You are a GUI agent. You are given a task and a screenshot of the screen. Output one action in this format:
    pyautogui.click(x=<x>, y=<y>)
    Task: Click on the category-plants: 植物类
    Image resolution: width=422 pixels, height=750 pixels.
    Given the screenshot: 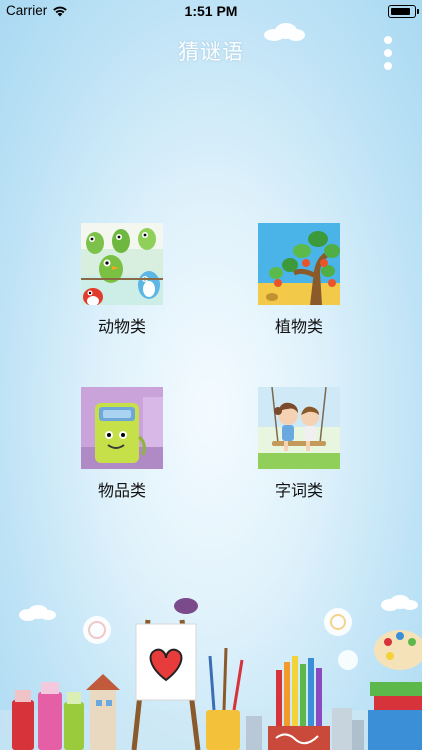 What is the action you would take?
    pyautogui.click(x=299, y=280)
    